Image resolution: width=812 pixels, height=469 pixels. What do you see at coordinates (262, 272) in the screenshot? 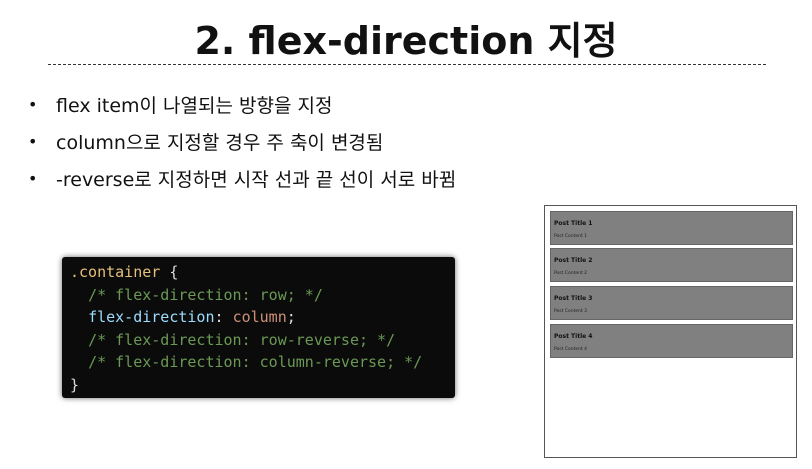
I see `code-line: .container {` at bounding box center [262, 272].